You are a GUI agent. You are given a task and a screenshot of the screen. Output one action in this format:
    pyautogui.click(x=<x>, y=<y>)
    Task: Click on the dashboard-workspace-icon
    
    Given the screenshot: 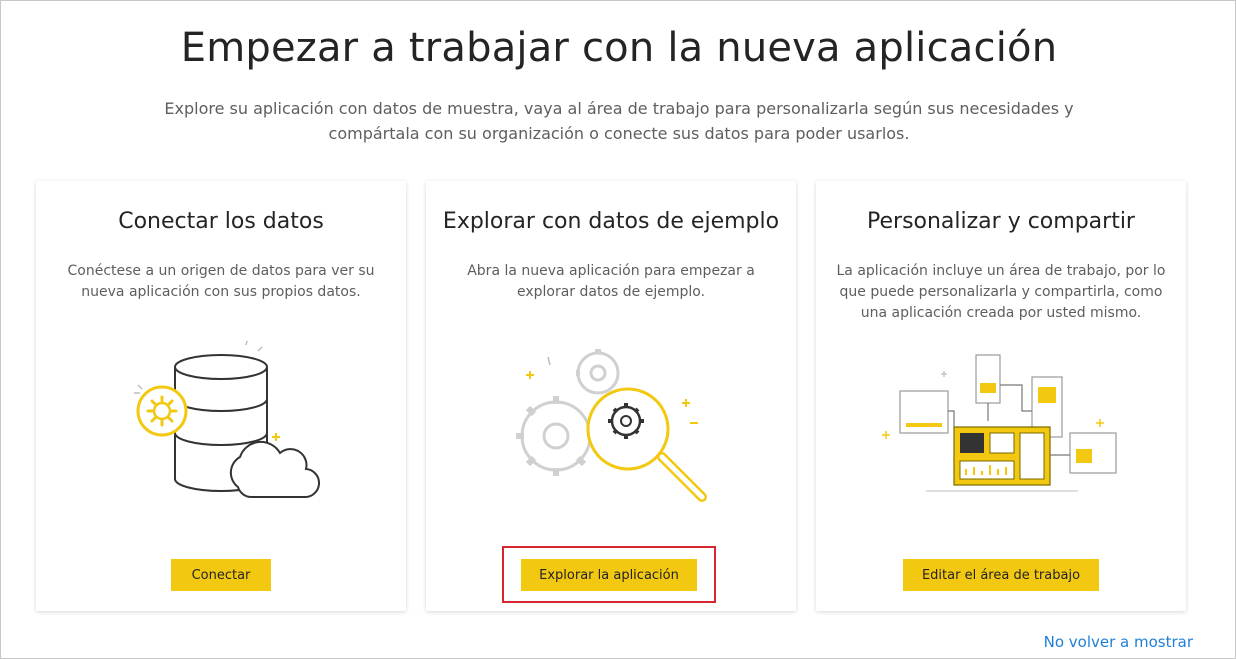 What is the action you would take?
    pyautogui.click(x=999, y=423)
    